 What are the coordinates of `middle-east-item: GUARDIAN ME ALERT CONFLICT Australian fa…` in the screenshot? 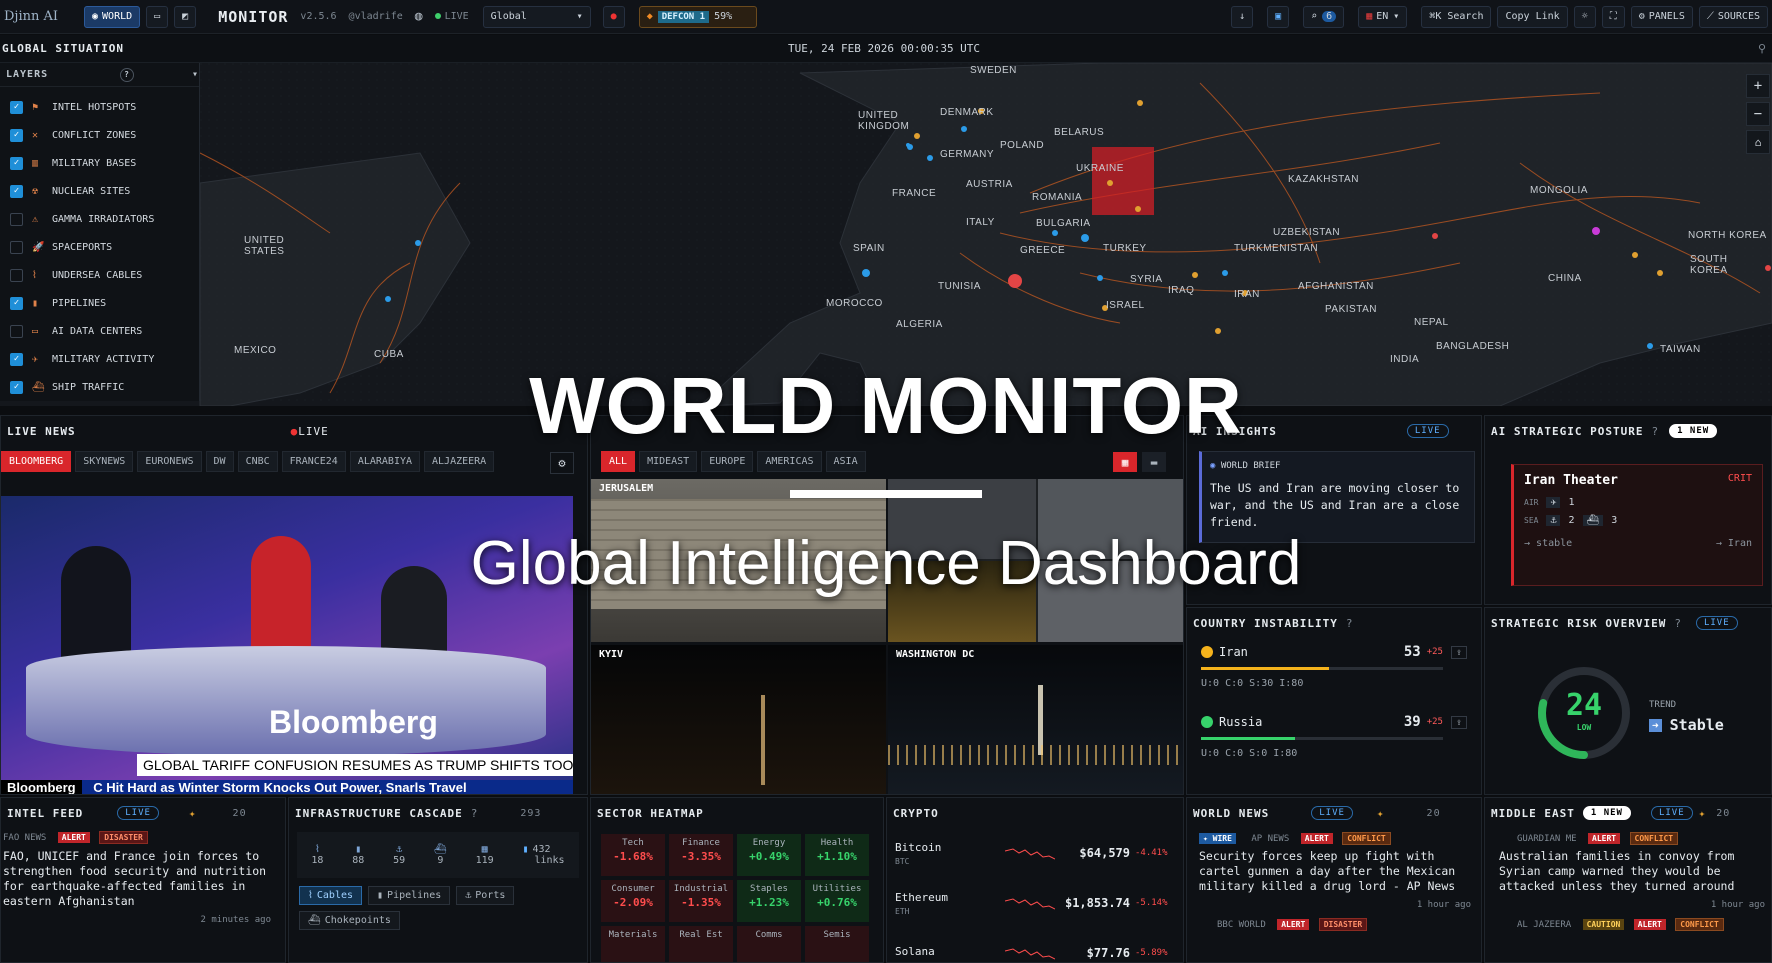 It's located at (1628, 879).